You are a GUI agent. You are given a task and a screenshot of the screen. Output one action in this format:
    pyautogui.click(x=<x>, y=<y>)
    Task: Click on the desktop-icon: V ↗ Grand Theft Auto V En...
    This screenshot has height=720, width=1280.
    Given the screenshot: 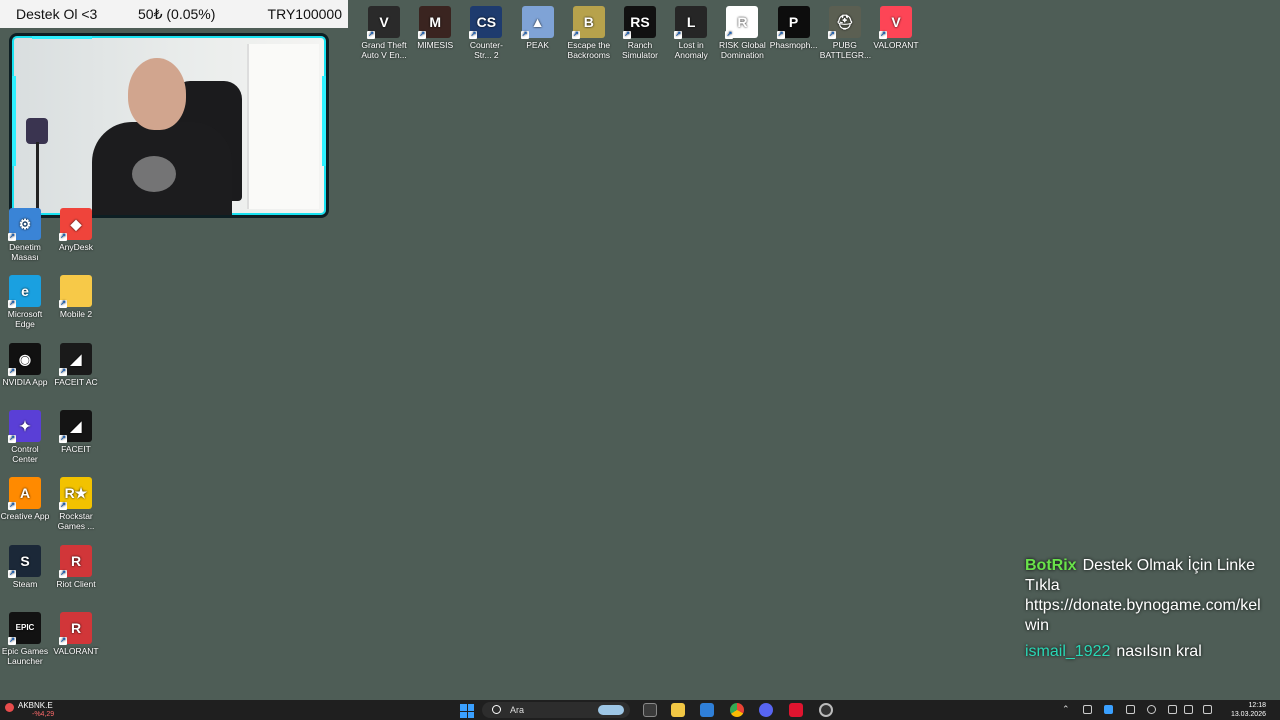 What is the action you would take?
    pyautogui.click(x=384, y=33)
    